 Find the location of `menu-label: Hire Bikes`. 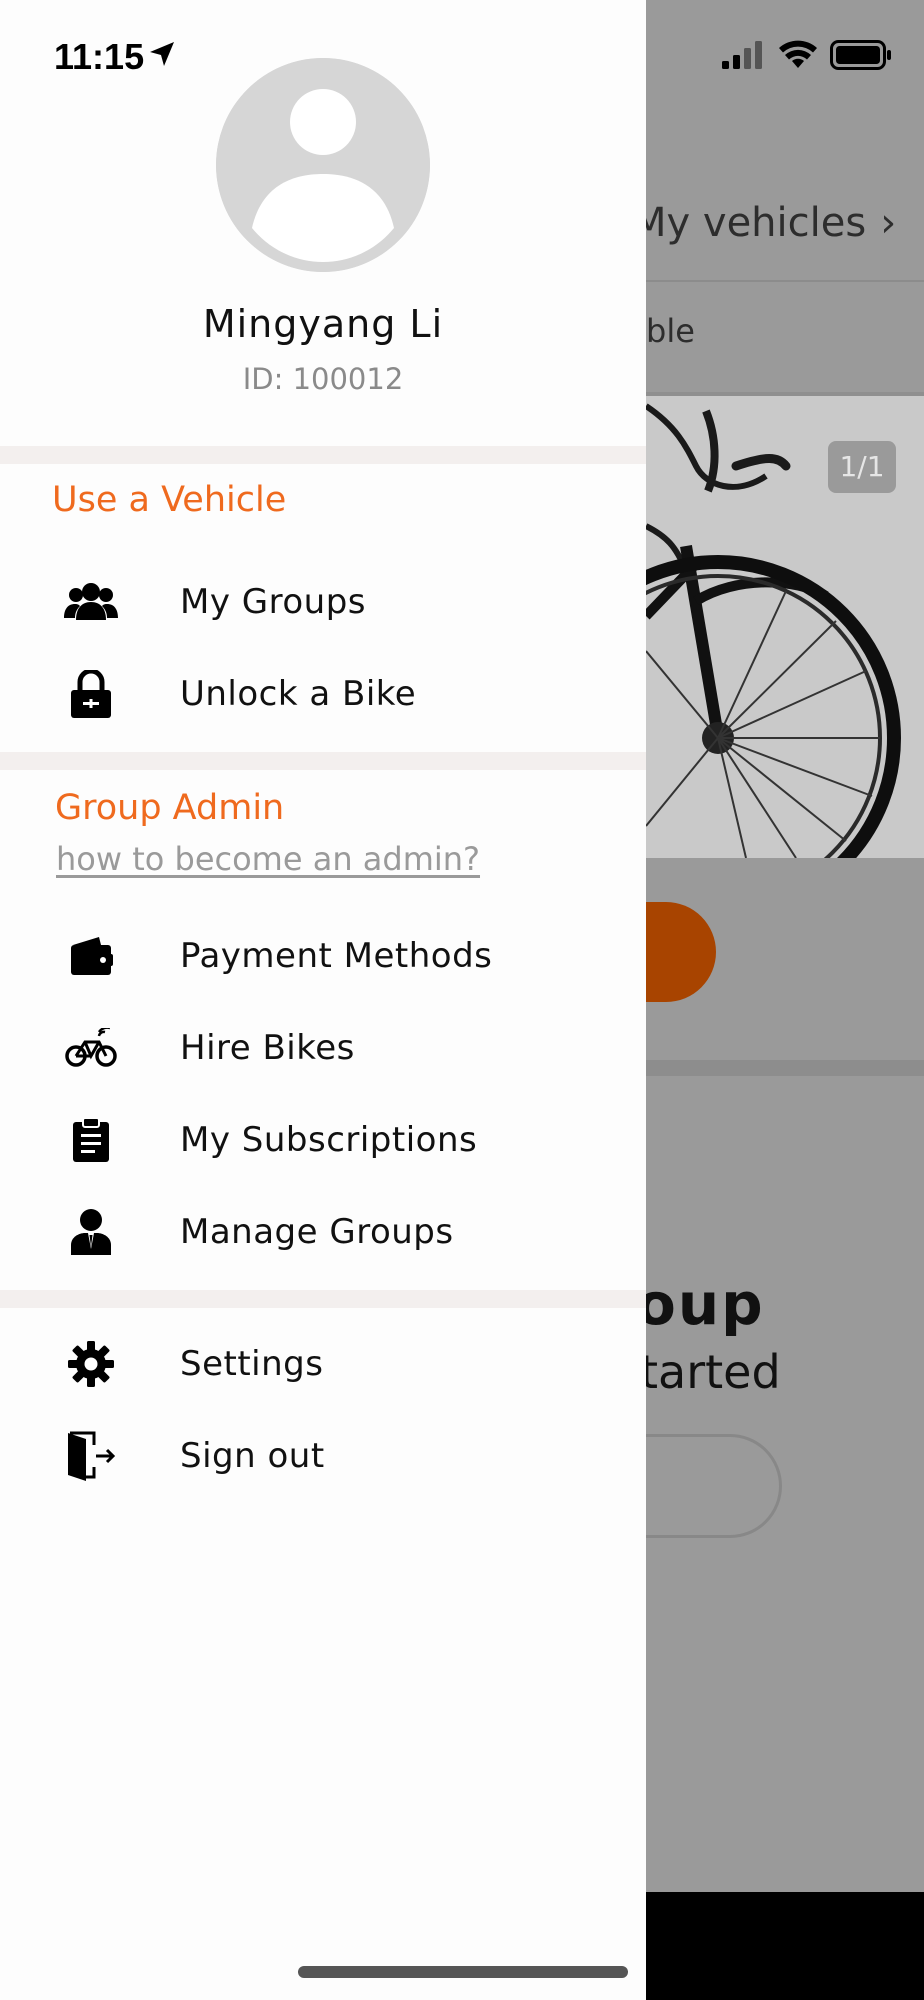

menu-label: Hire Bikes is located at coordinates (267, 1048).